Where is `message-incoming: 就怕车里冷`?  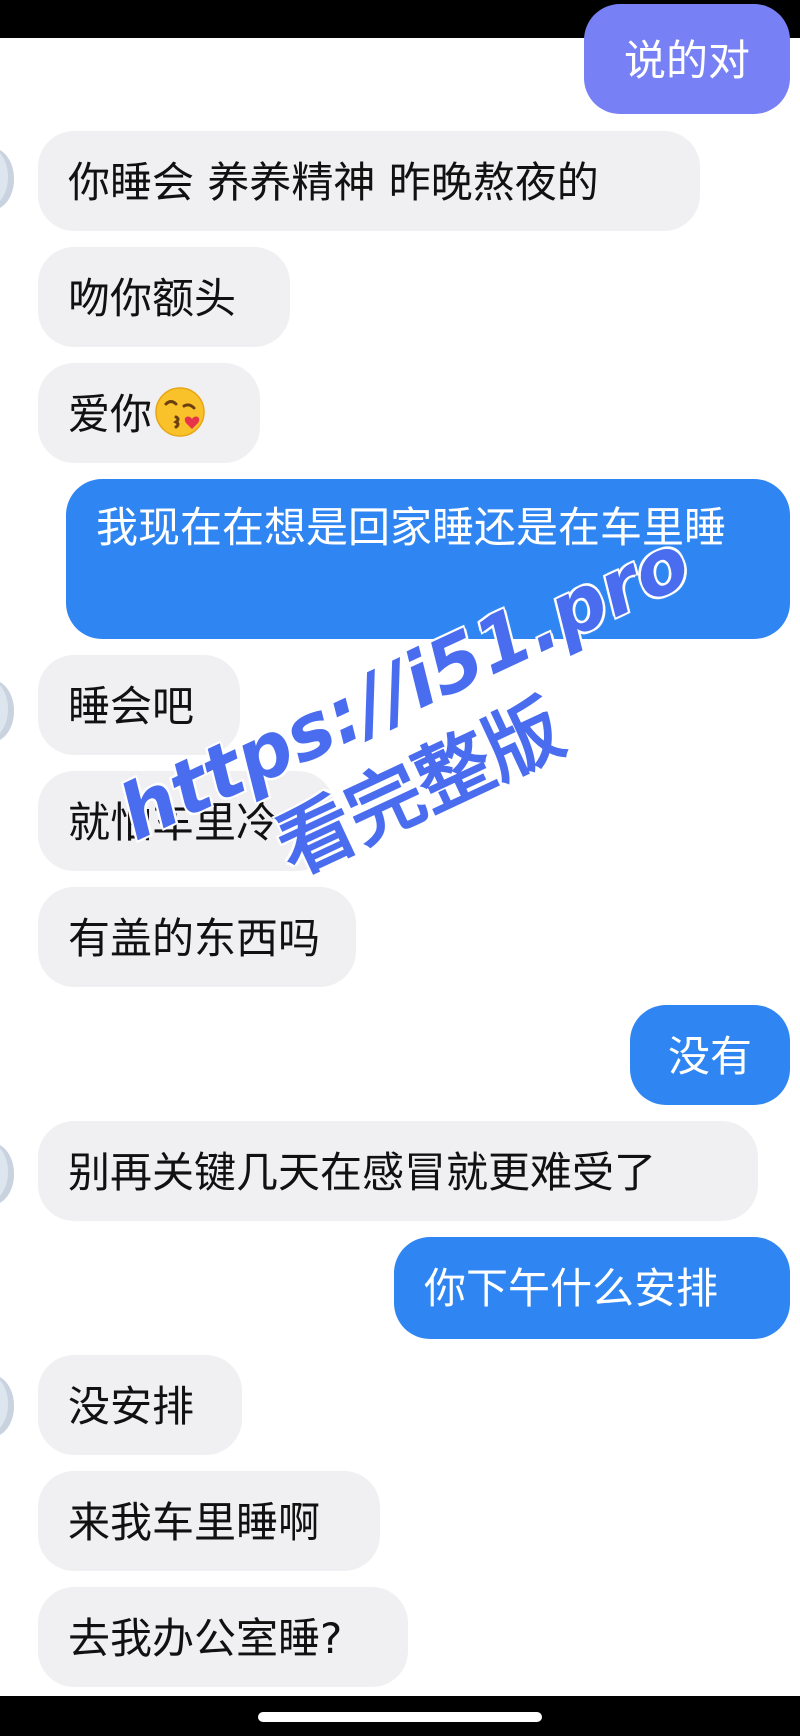
message-incoming: 就怕车里冷 is located at coordinates (186, 821).